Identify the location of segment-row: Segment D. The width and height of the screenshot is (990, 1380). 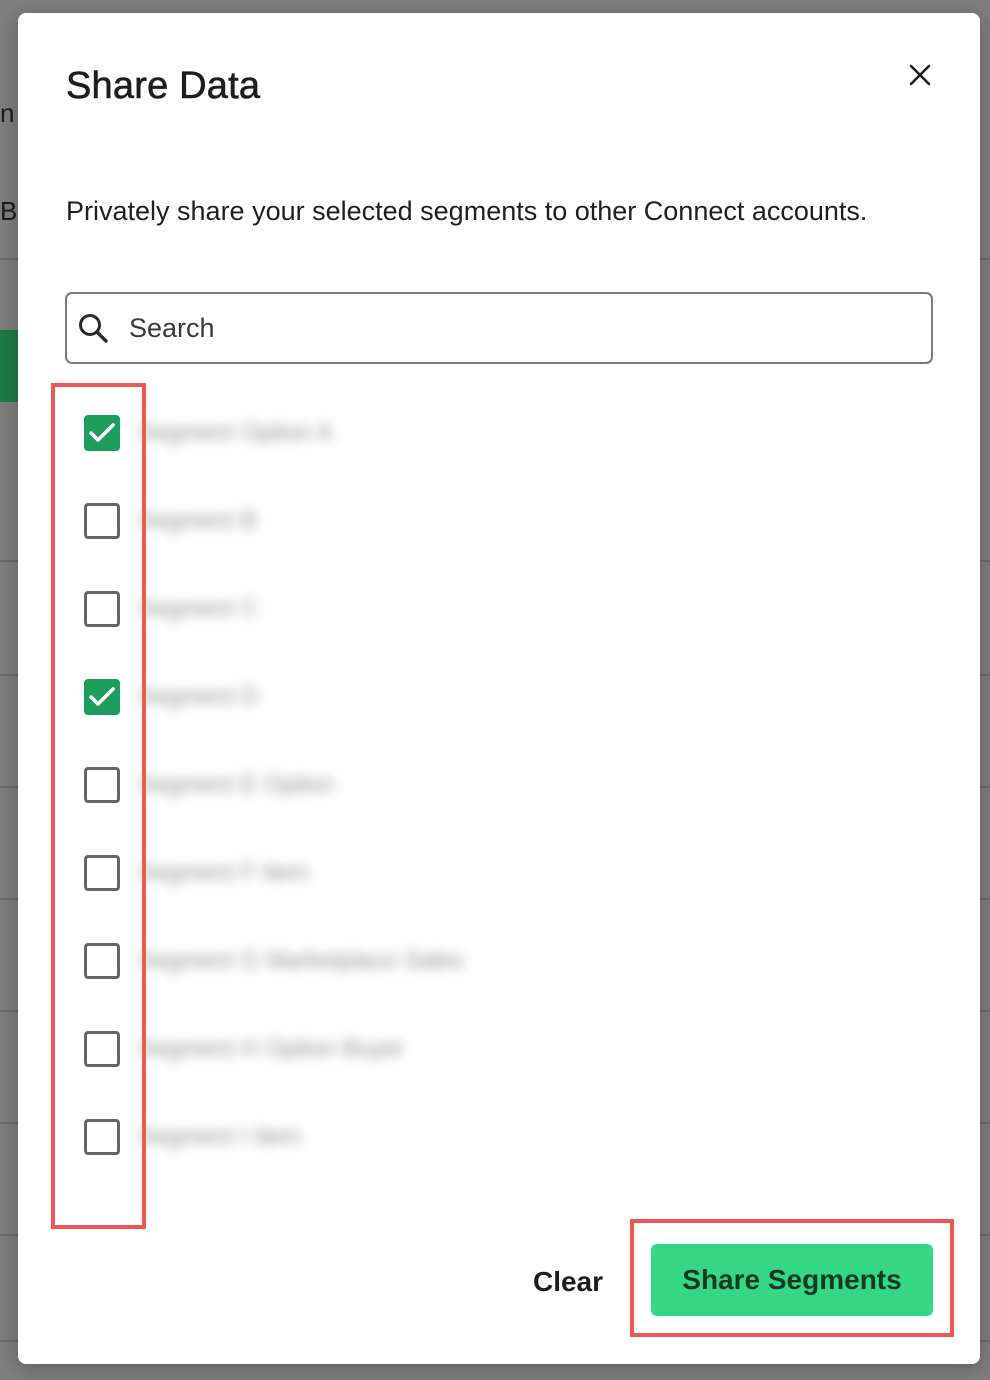
(171, 697).